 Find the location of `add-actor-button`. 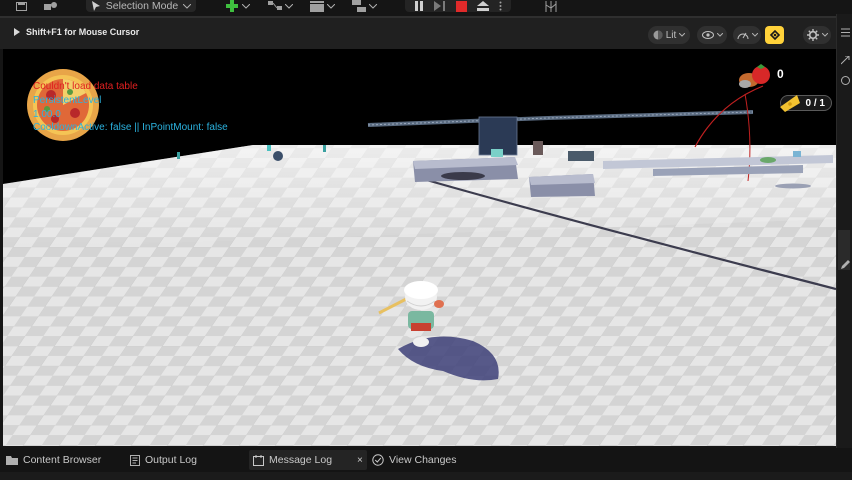

add-actor-button is located at coordinates (237, 6).